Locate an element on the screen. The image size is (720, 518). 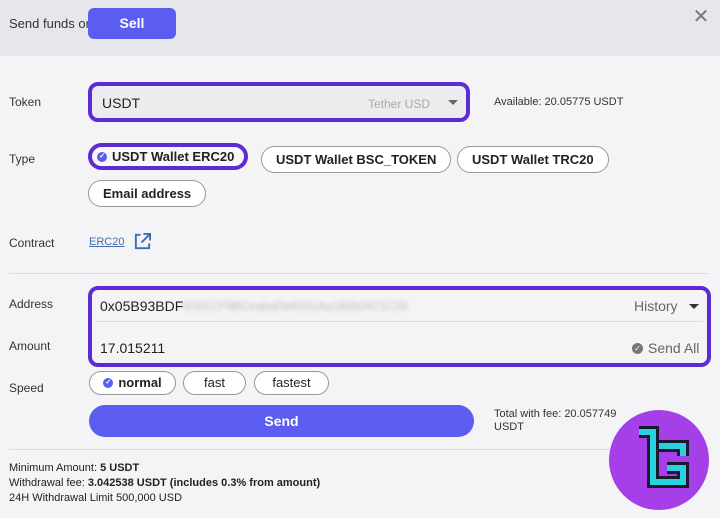
available-balance: Available: 20.05775 USDT is located at coordinates (559, 102).